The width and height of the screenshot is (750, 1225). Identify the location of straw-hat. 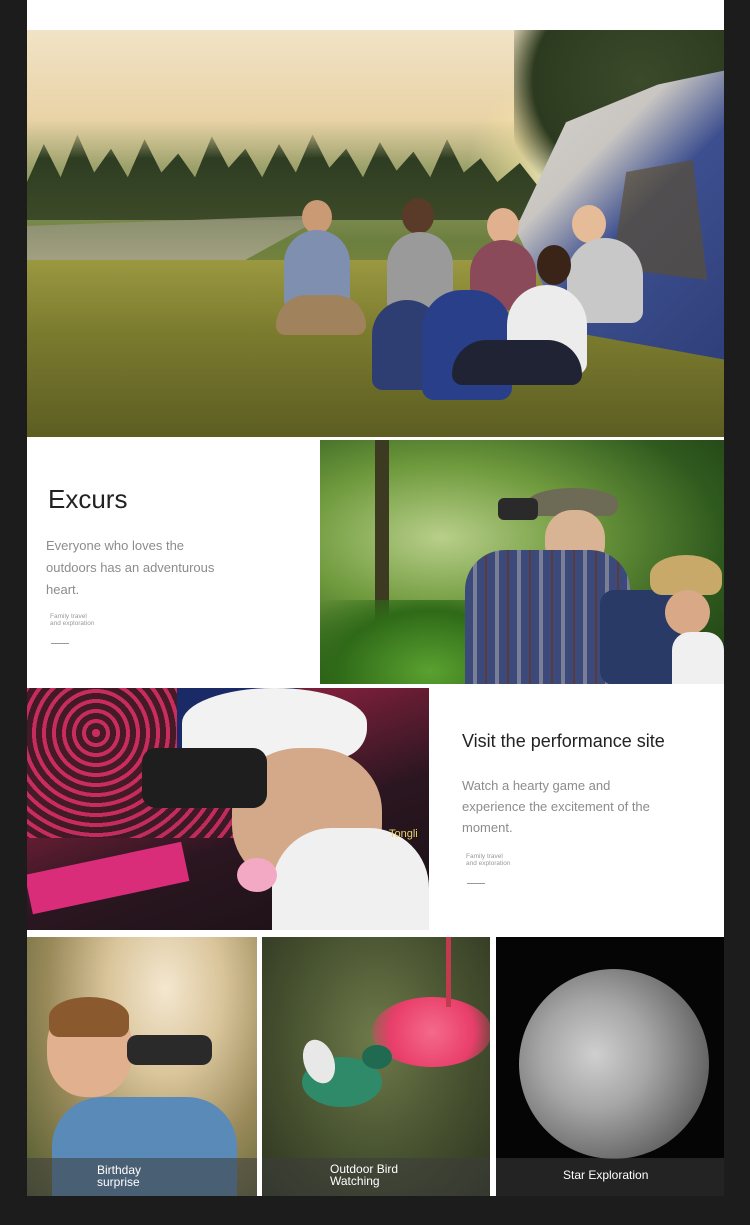
(686, 575).